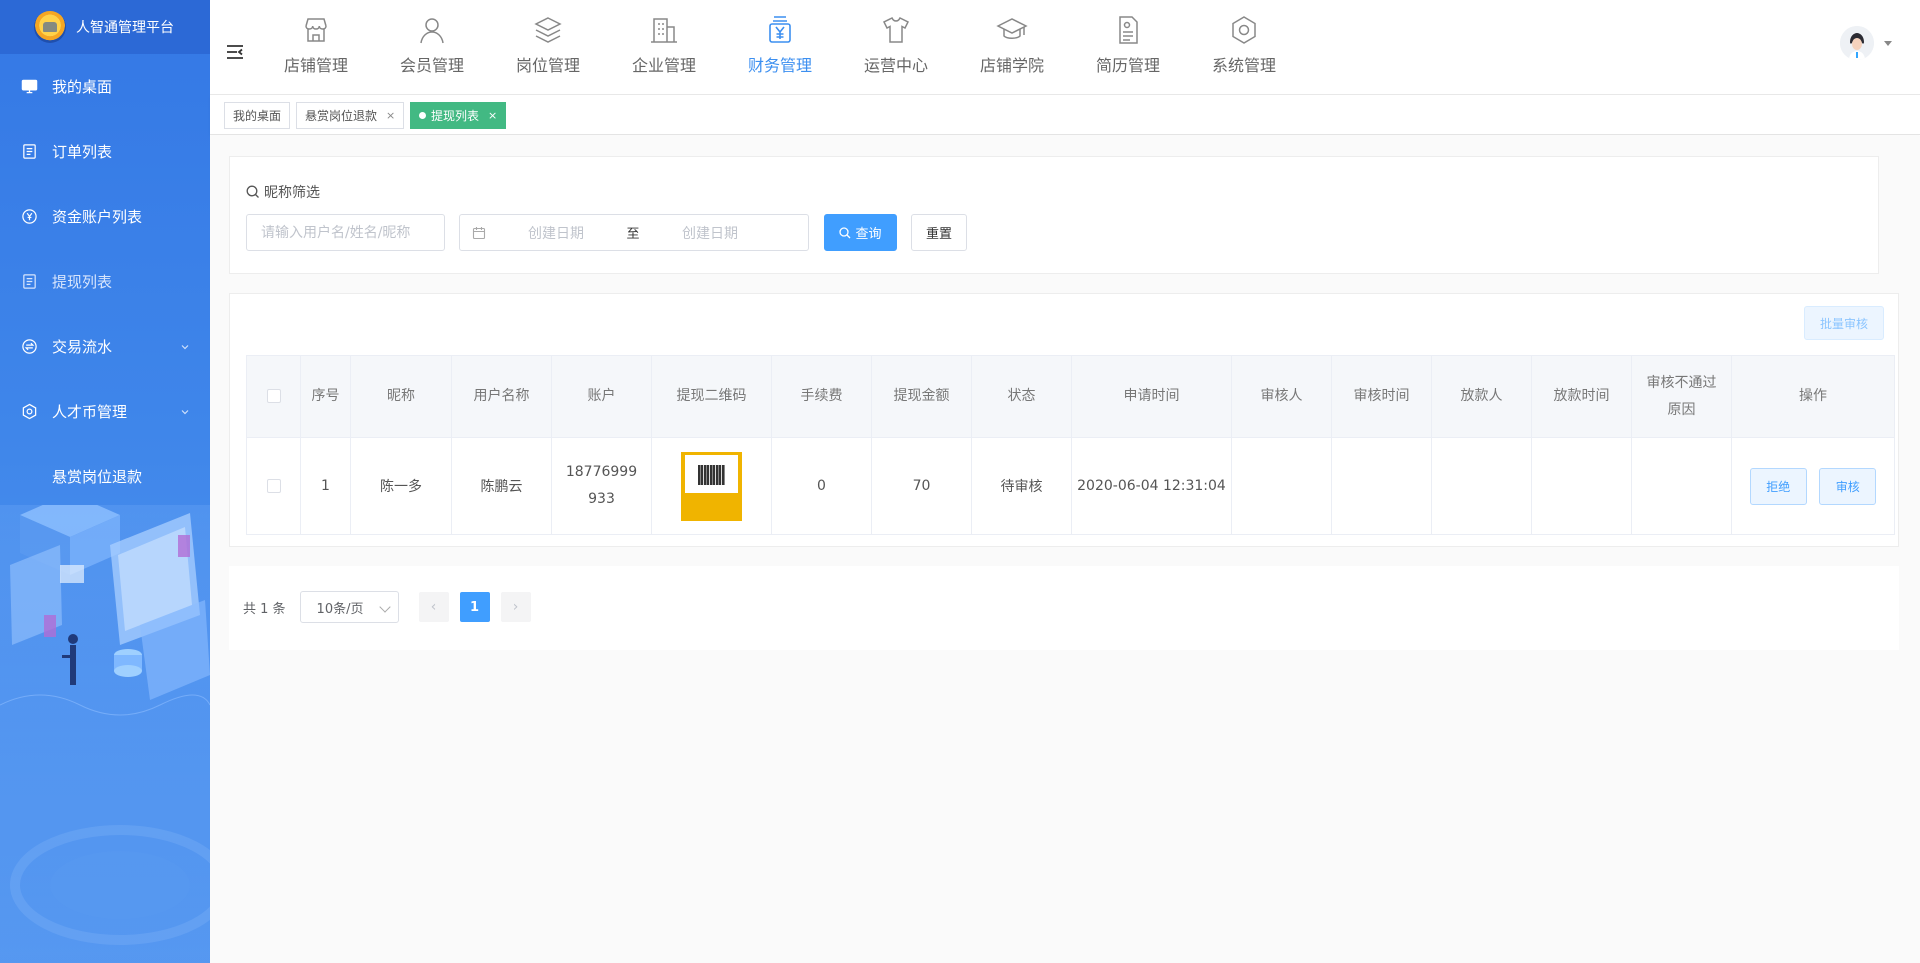 This screenshot has width=1920, height=963. I want to click on row-checkbox, so click(273, 486).